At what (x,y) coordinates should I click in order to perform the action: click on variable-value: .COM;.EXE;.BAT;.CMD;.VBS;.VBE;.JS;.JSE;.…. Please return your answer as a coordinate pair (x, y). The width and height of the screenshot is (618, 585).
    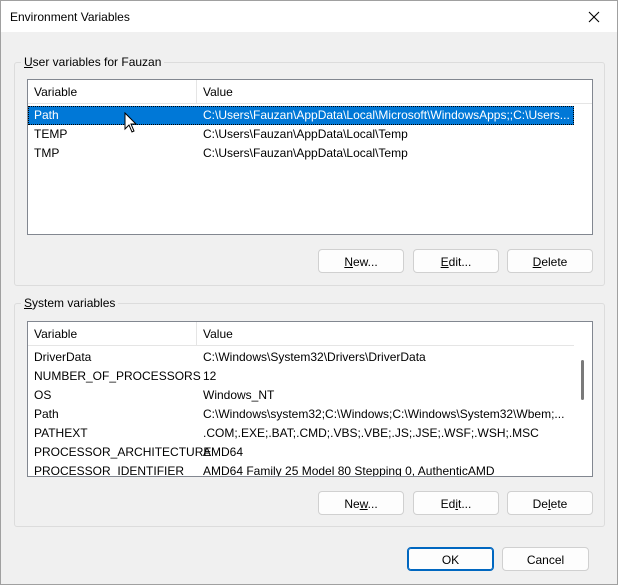
    Looking at the image, I should click on (371, 433).